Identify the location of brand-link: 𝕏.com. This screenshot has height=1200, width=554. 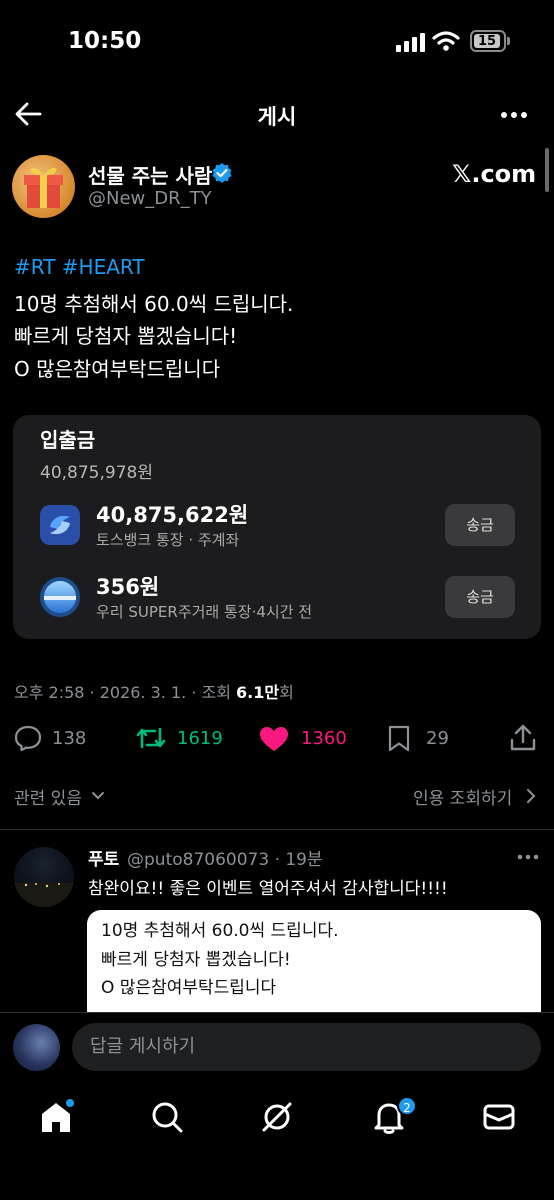
(494, 174).